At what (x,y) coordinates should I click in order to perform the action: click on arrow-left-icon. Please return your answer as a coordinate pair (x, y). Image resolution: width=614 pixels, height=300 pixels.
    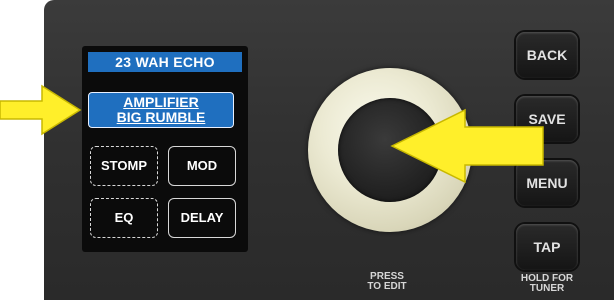
    Looking at the image, I should click on (467, 146).